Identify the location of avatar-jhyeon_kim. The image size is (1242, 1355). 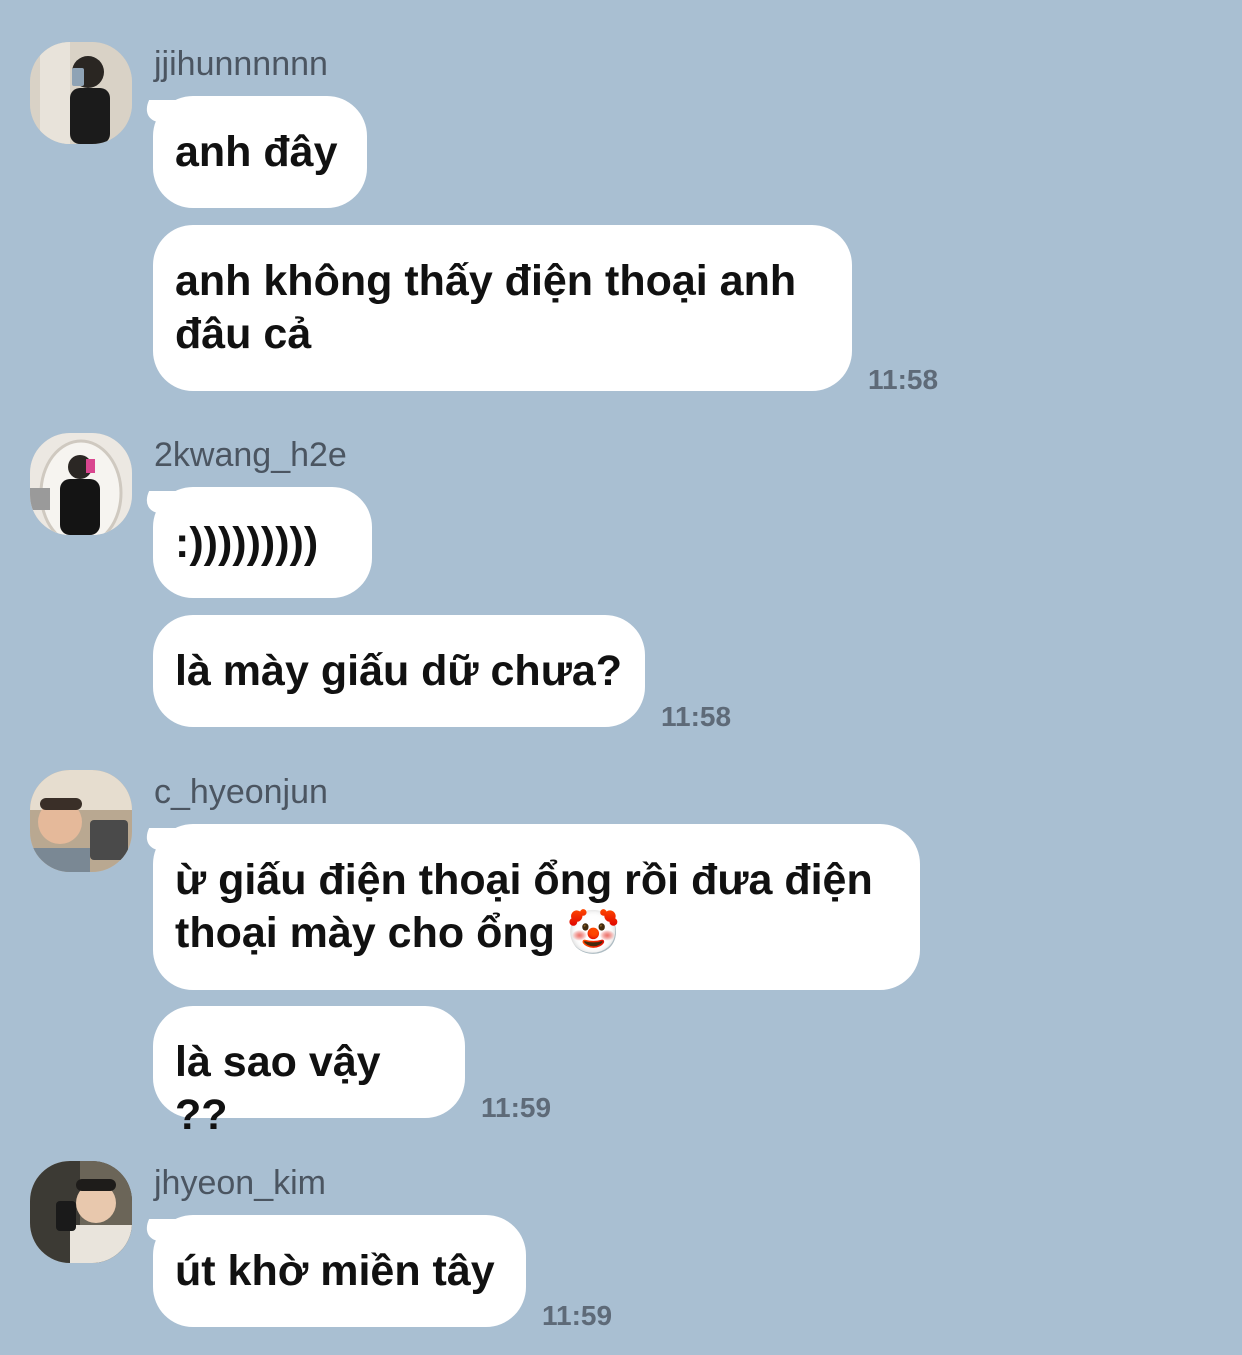
(81, 1212).